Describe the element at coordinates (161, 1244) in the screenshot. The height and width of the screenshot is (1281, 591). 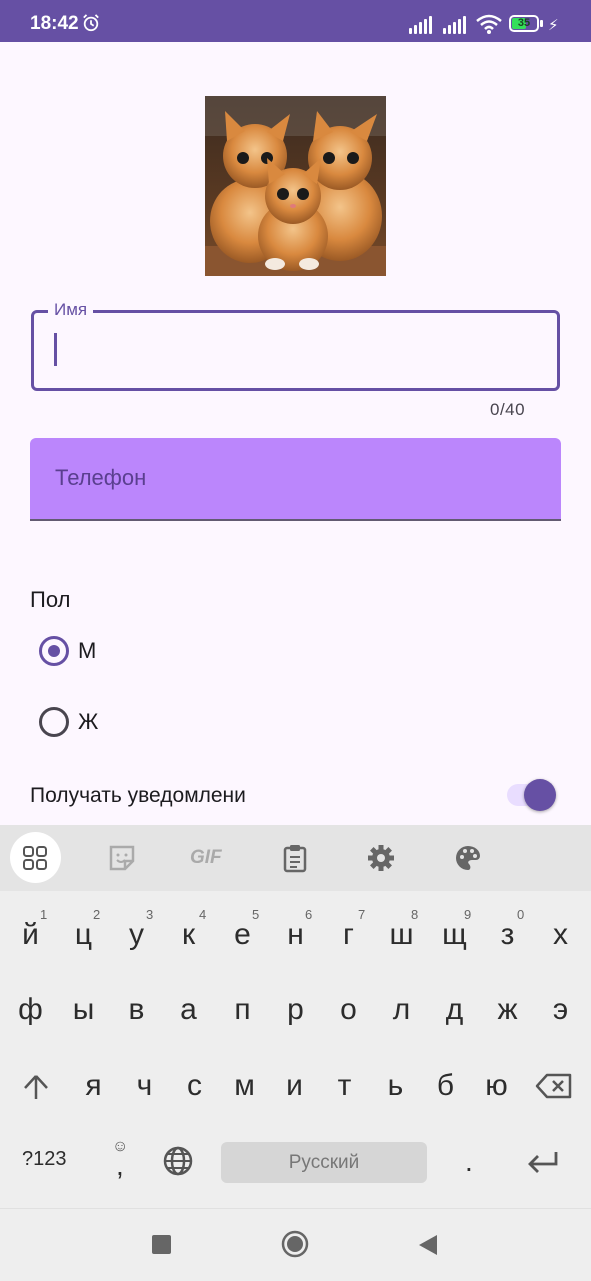
I see `recents-icon` at that location.